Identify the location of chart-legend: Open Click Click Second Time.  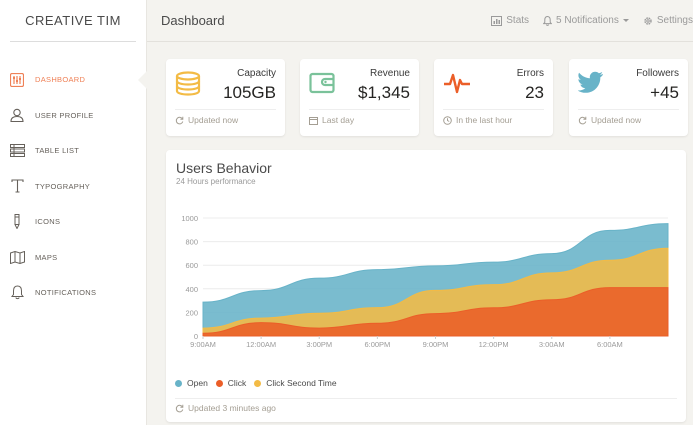
(260, 383).